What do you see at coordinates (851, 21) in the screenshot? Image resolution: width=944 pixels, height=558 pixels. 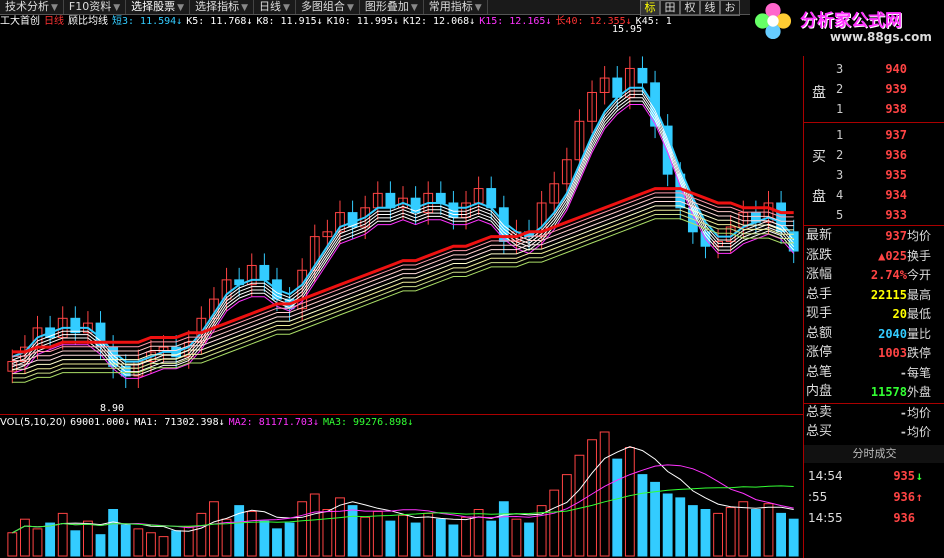 I see `logo-brand: 分析家公式网` at bounding box center [851, 21].